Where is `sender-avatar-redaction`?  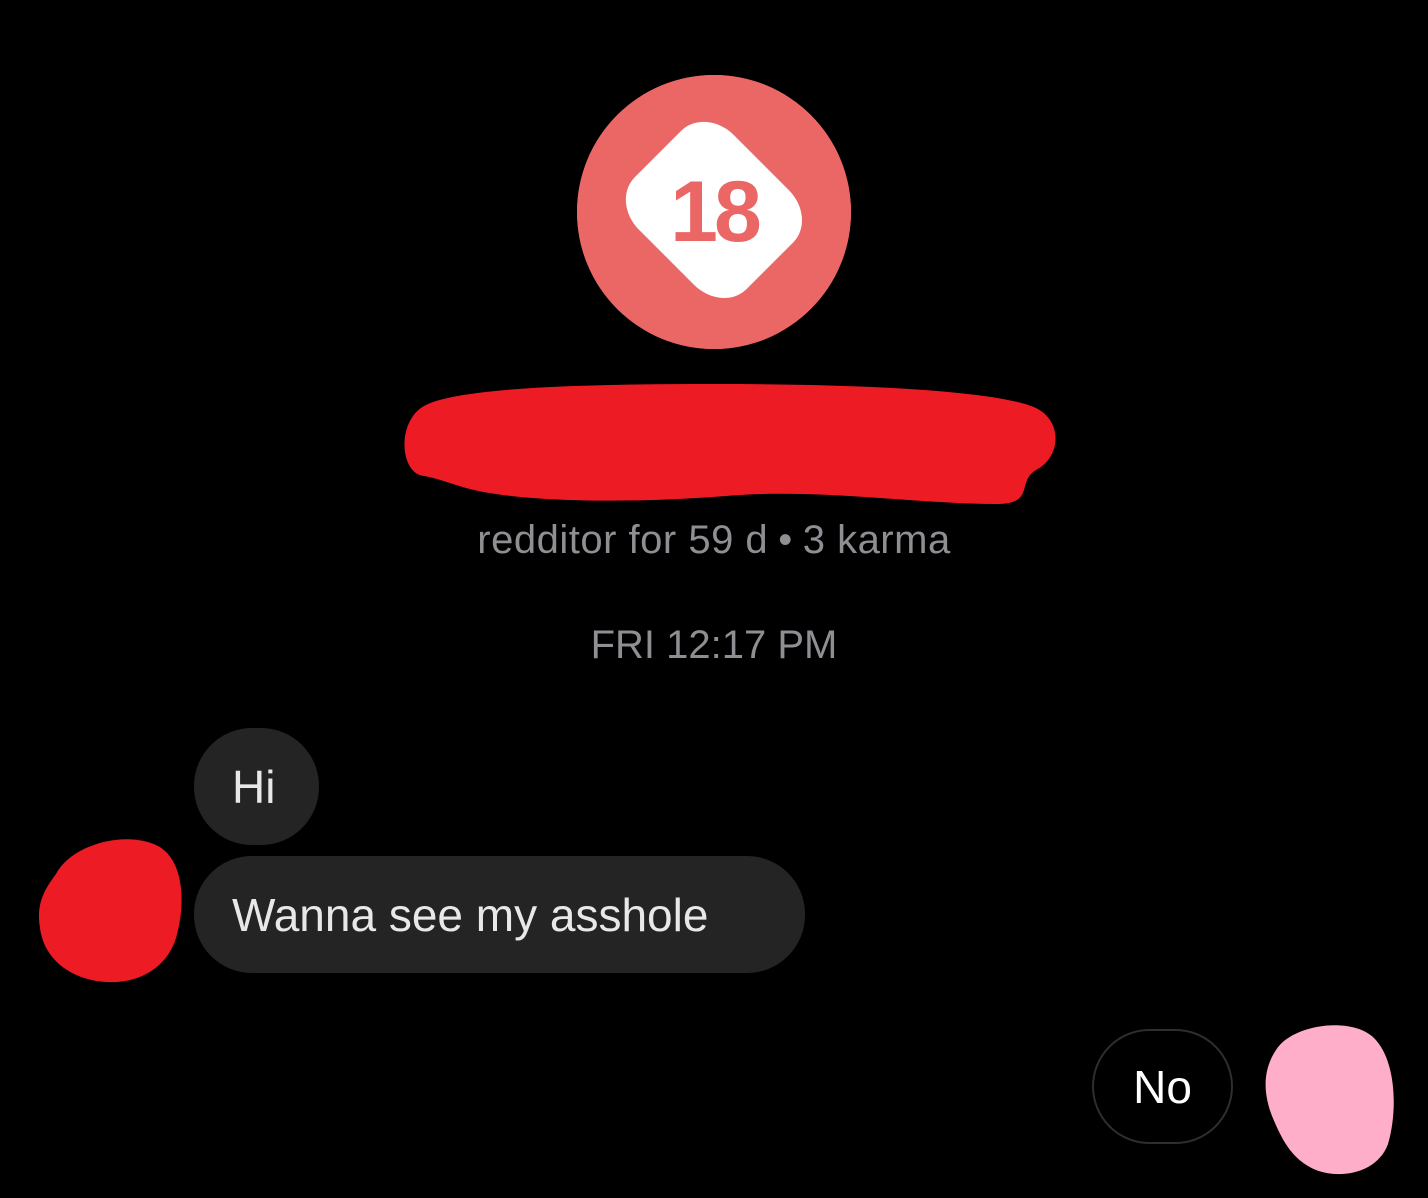
sender-avatar-redaction is located at coordinates (110, 911).